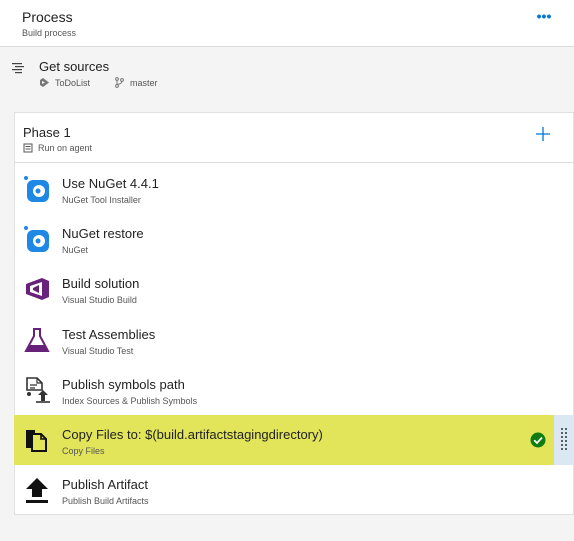  What do you see at coordinates (28, 148) in the screenshot?
I see `agent-icon` at bounding box center [28, 148].